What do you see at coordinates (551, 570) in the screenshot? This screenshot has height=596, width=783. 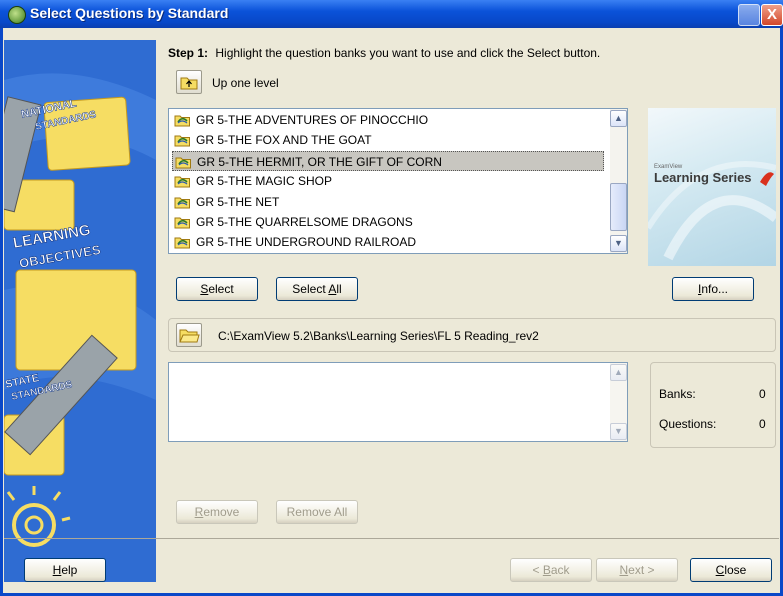 I see `back-button: < Back` at bounding box center [551, 570].